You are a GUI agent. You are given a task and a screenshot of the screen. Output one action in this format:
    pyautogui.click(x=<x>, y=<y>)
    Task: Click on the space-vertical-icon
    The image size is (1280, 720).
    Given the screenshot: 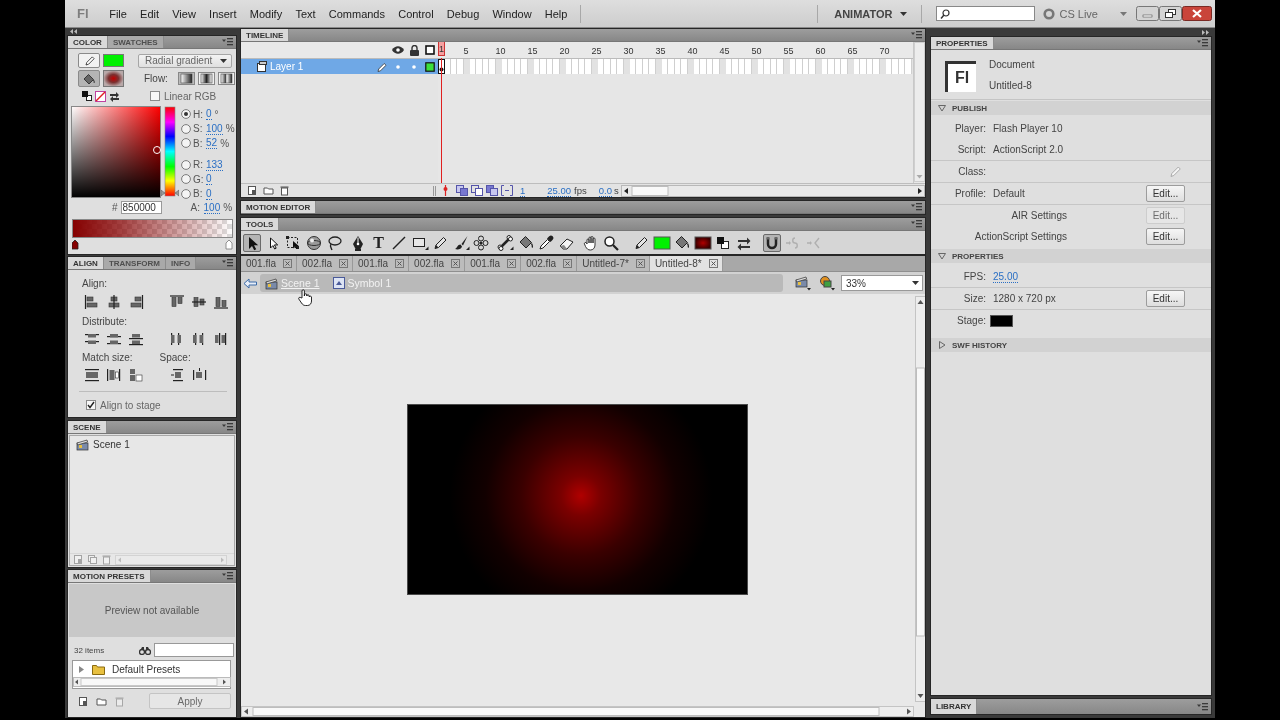 What is the action you would take?
    pyautogui.click(x=178, y=375)
    